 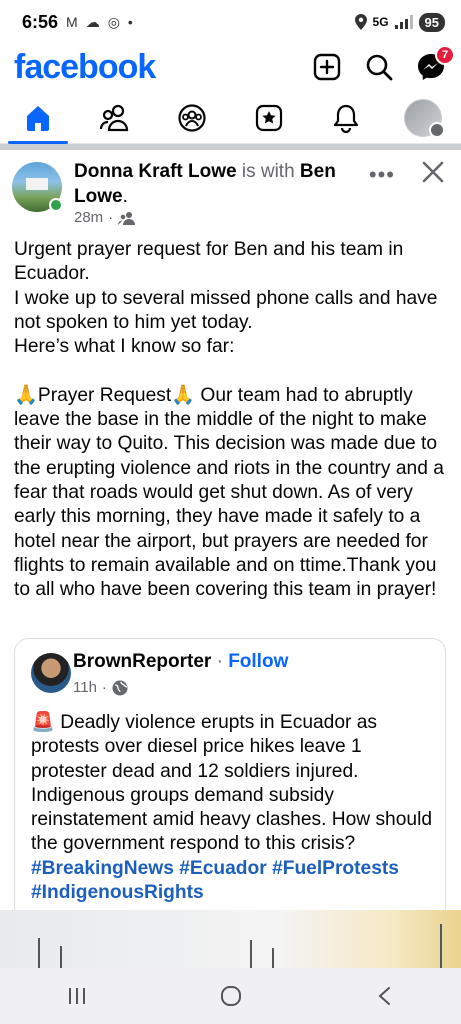 What do you see at coordinates (51, 673) in the screenshot?
I see `shared-author-avatar` at bounding box center [51, 673].